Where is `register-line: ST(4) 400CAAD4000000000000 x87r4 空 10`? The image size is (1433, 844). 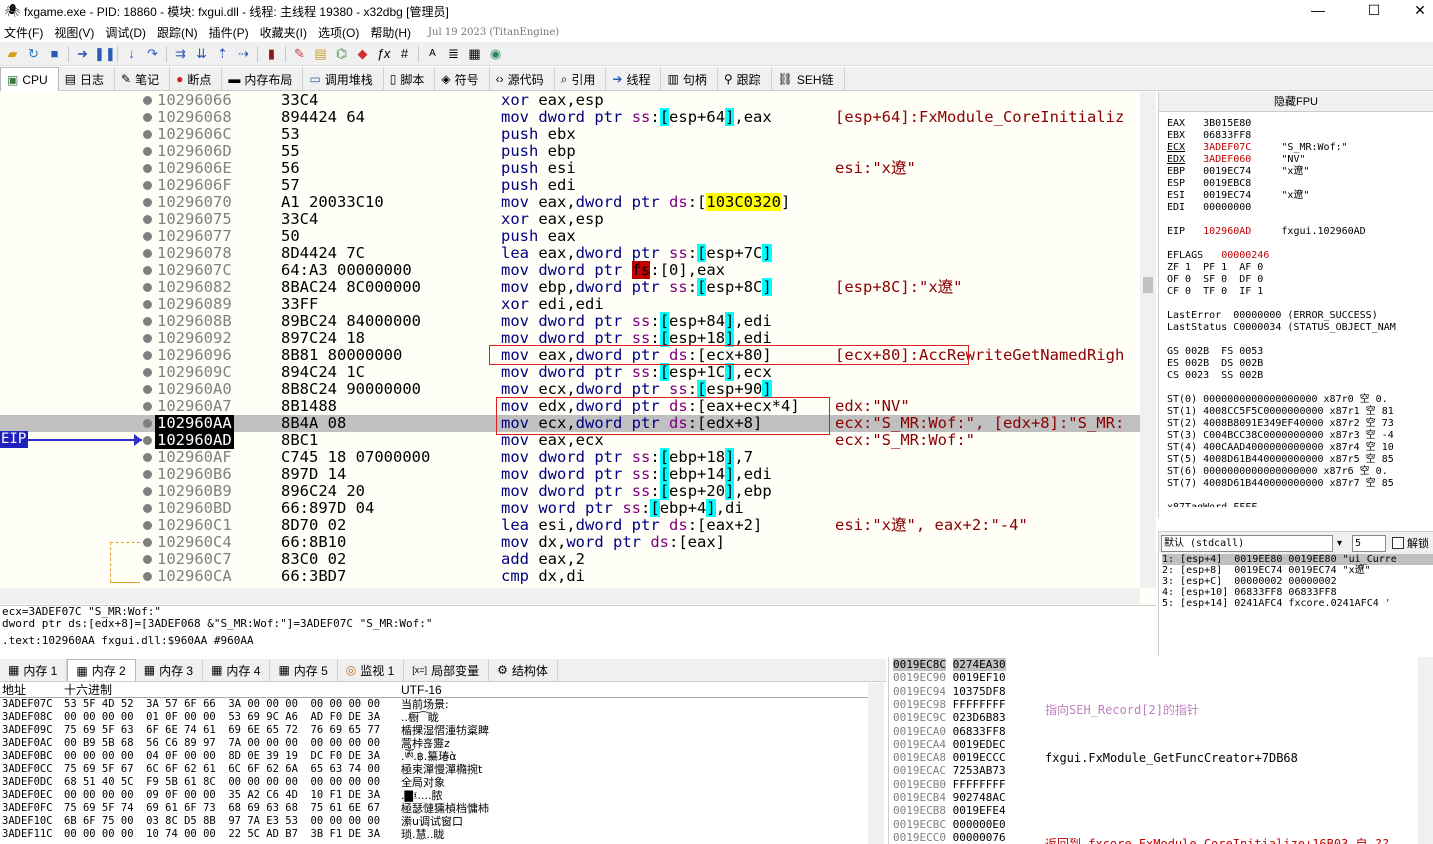
register-line: ST(4) 400CAAD4000000000000 x87r4 空 10 is located at coordinates (1300, 448).